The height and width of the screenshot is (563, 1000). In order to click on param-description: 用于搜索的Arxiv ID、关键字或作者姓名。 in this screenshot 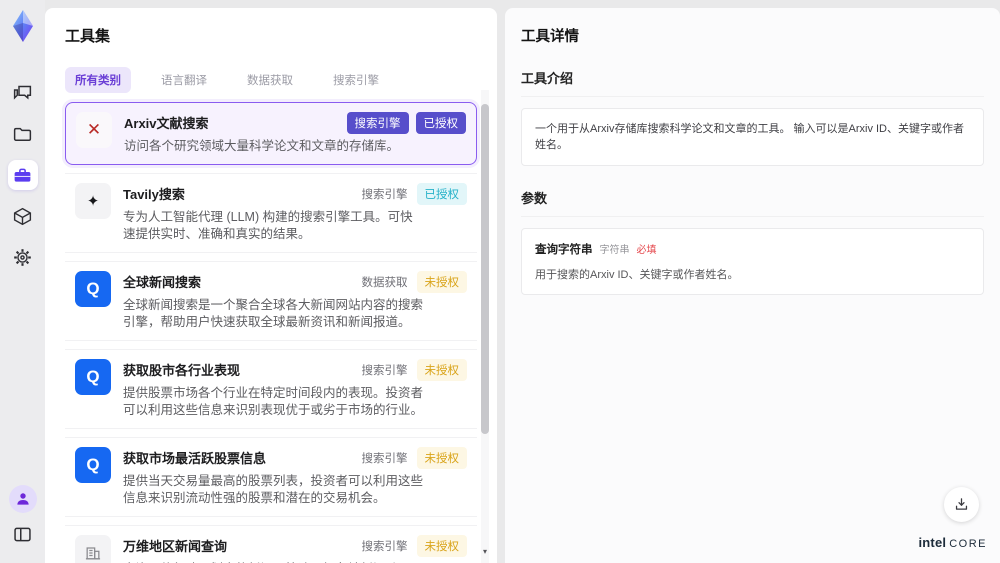, I will do `click(637, 275)`.